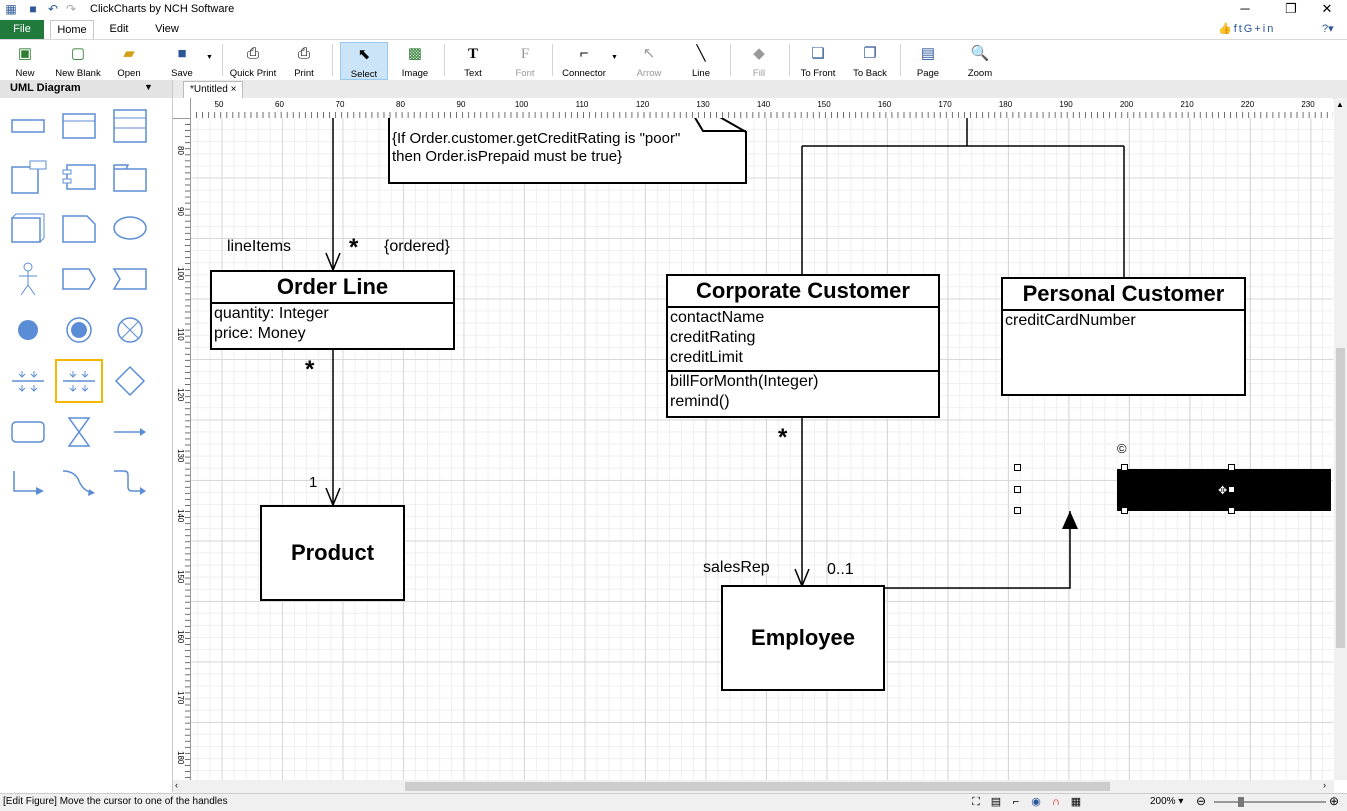  What do you see at coordinates (79, 483) in the screenshot?
I see `curved-connector-shape` at bounding box center [79, 483].